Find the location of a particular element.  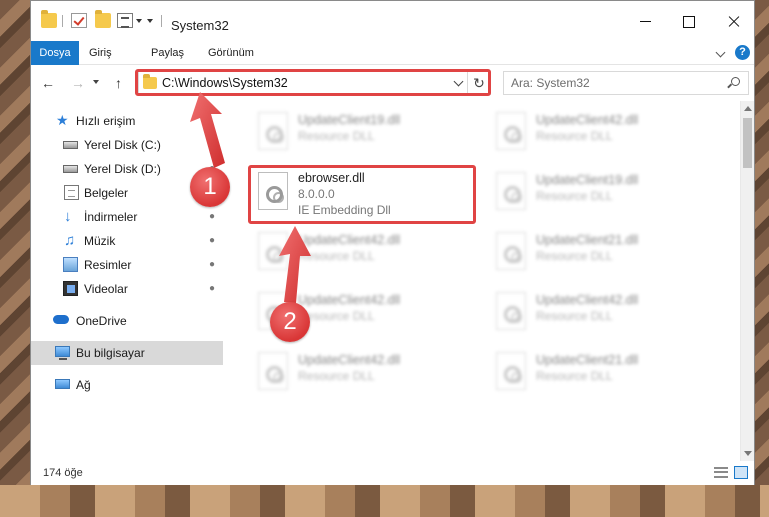

sidebar-item-videos: Videolar ● is located at coordinates (127, 289).